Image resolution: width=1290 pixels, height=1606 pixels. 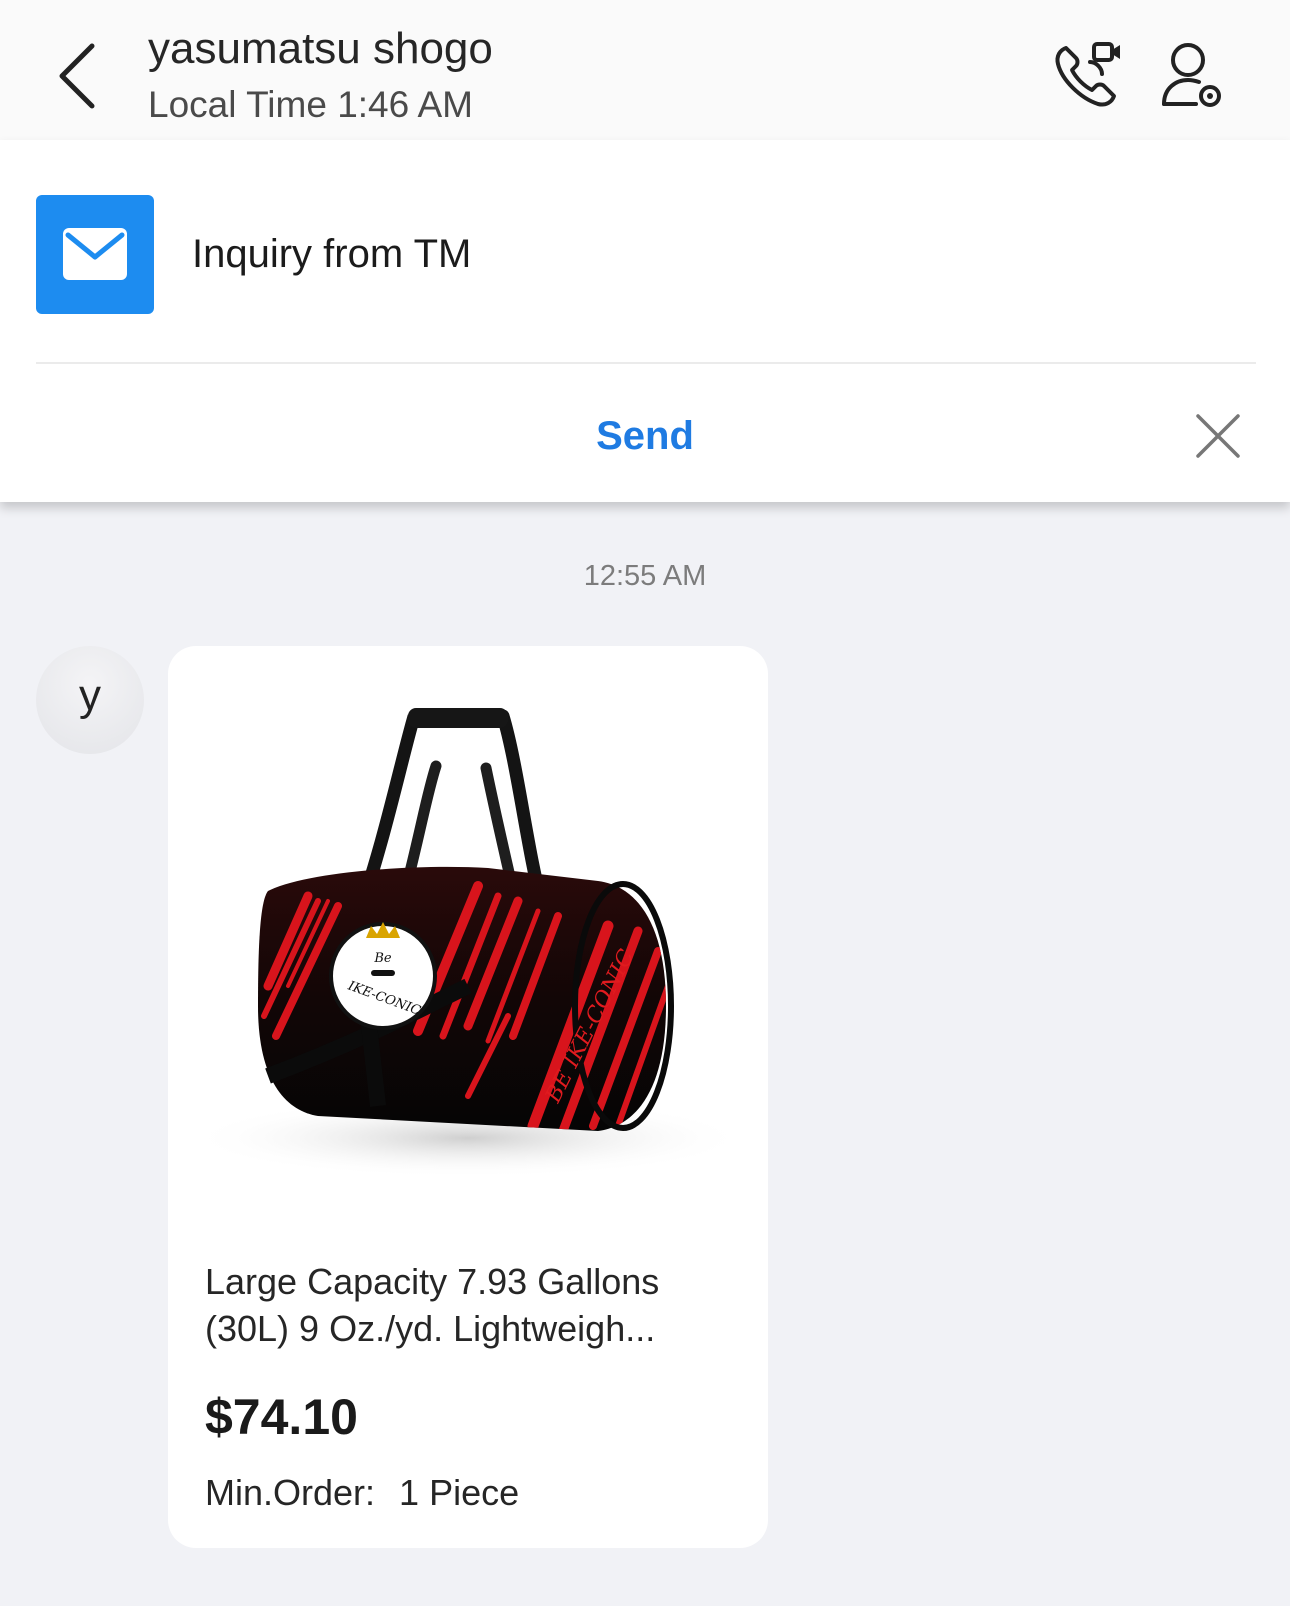 I want to click on contact-name: yasumatsu shogo, so click(x=320, y=48).